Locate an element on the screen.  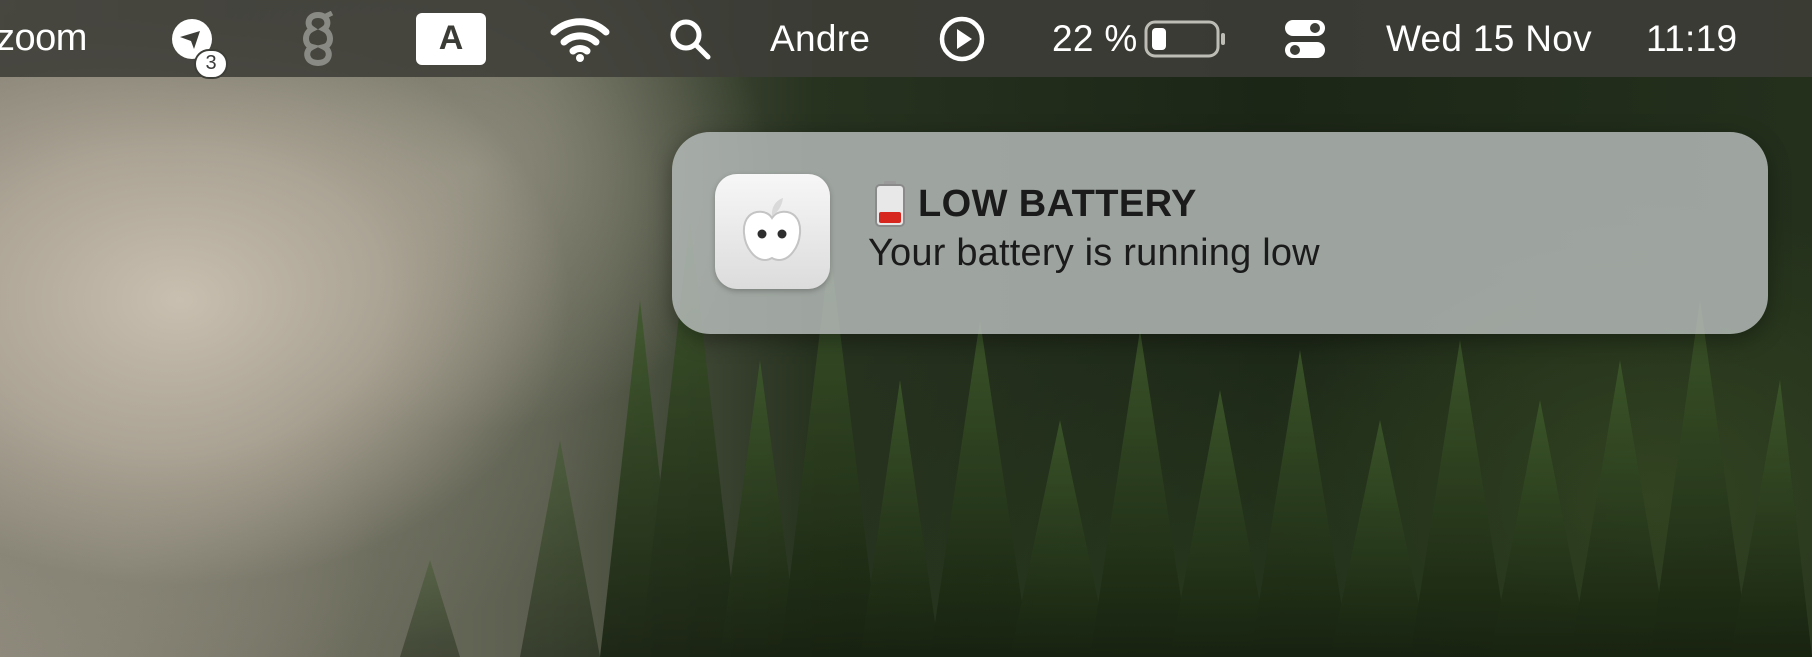
notification-title: LOW BATTERY is located at coordinates (1057, 203).